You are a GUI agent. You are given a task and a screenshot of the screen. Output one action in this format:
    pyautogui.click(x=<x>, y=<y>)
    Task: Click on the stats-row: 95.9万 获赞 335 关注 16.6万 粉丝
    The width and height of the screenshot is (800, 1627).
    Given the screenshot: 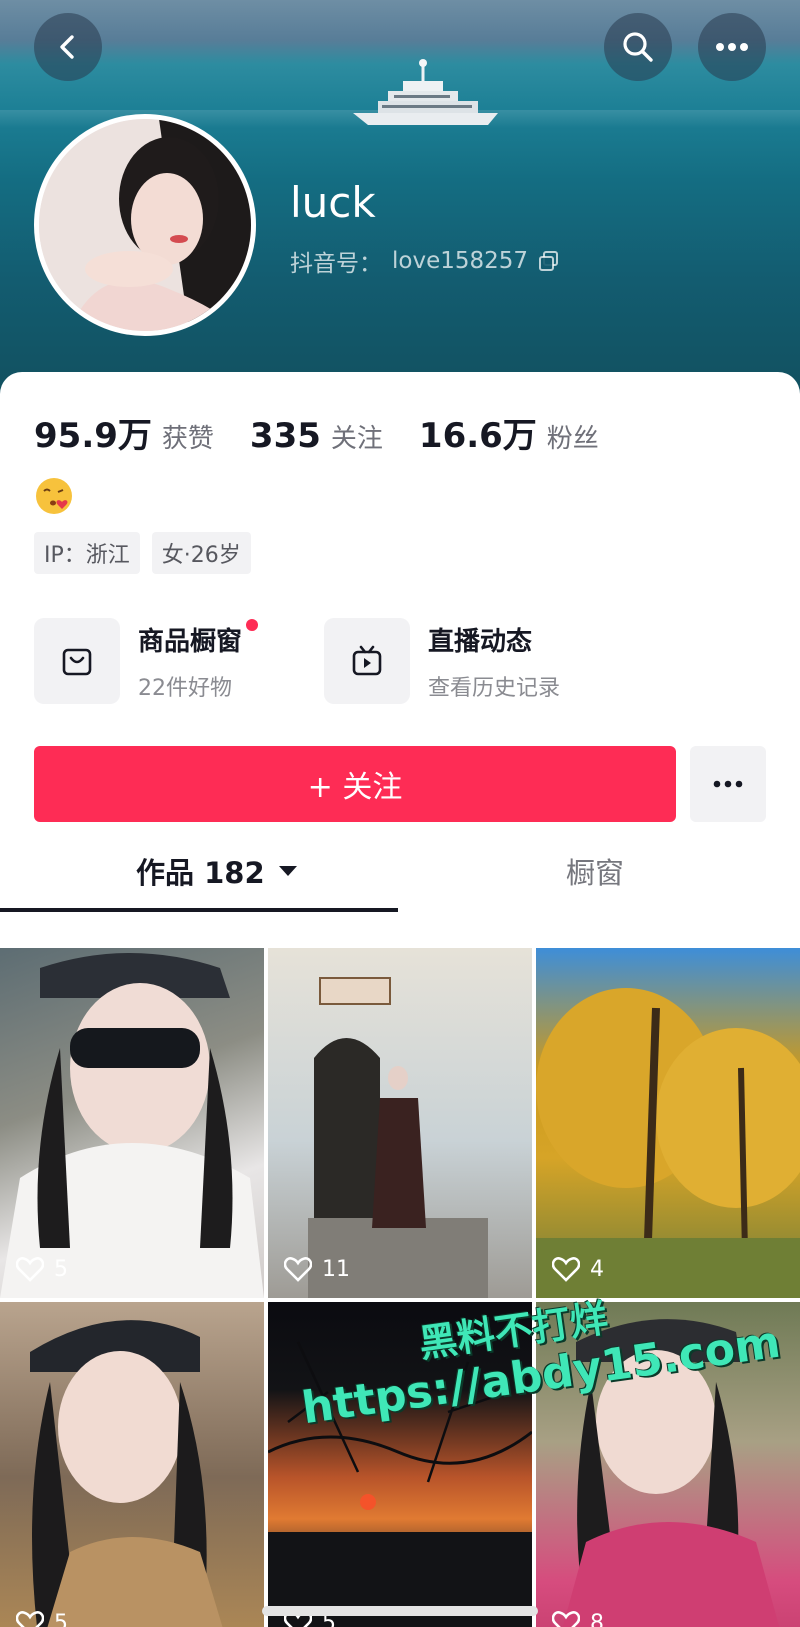 What is the action you would take?
    pyautogui.click(x=334, y=432)
    